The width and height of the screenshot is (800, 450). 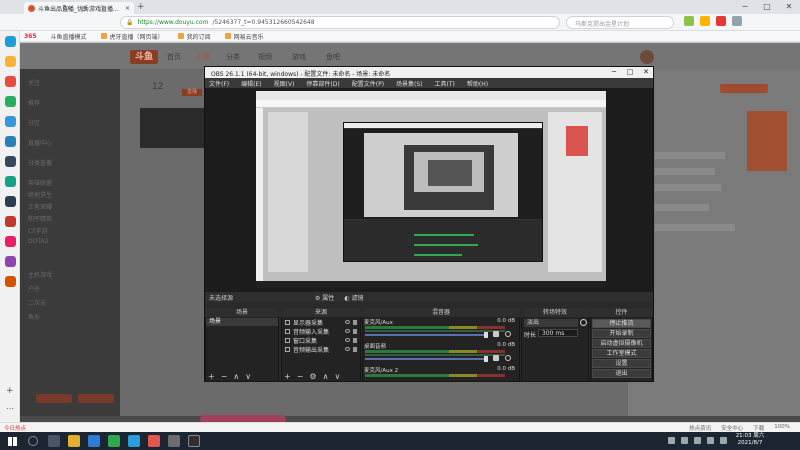 What do you see at coordinates (300, 376) in the screenshot?
I see `remove-source-button: −` at bounding box center [300, 376].